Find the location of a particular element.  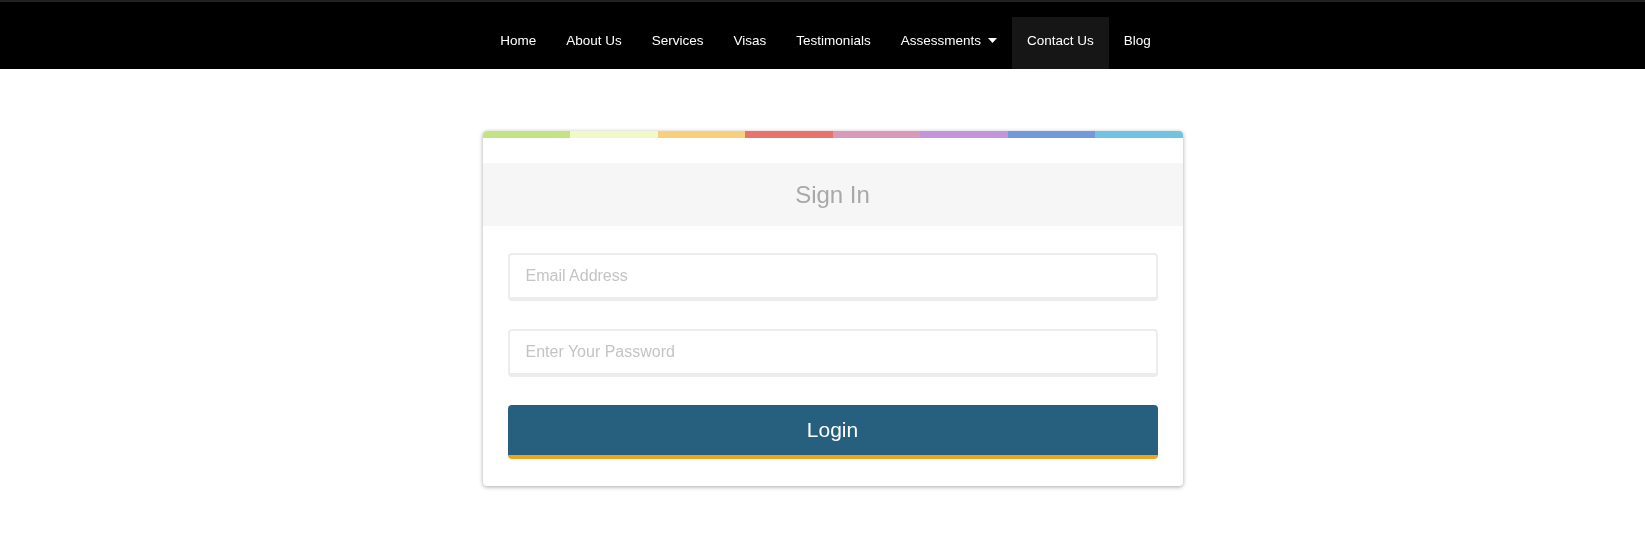

nav-link: Visas is located at coordinates (750, 43).